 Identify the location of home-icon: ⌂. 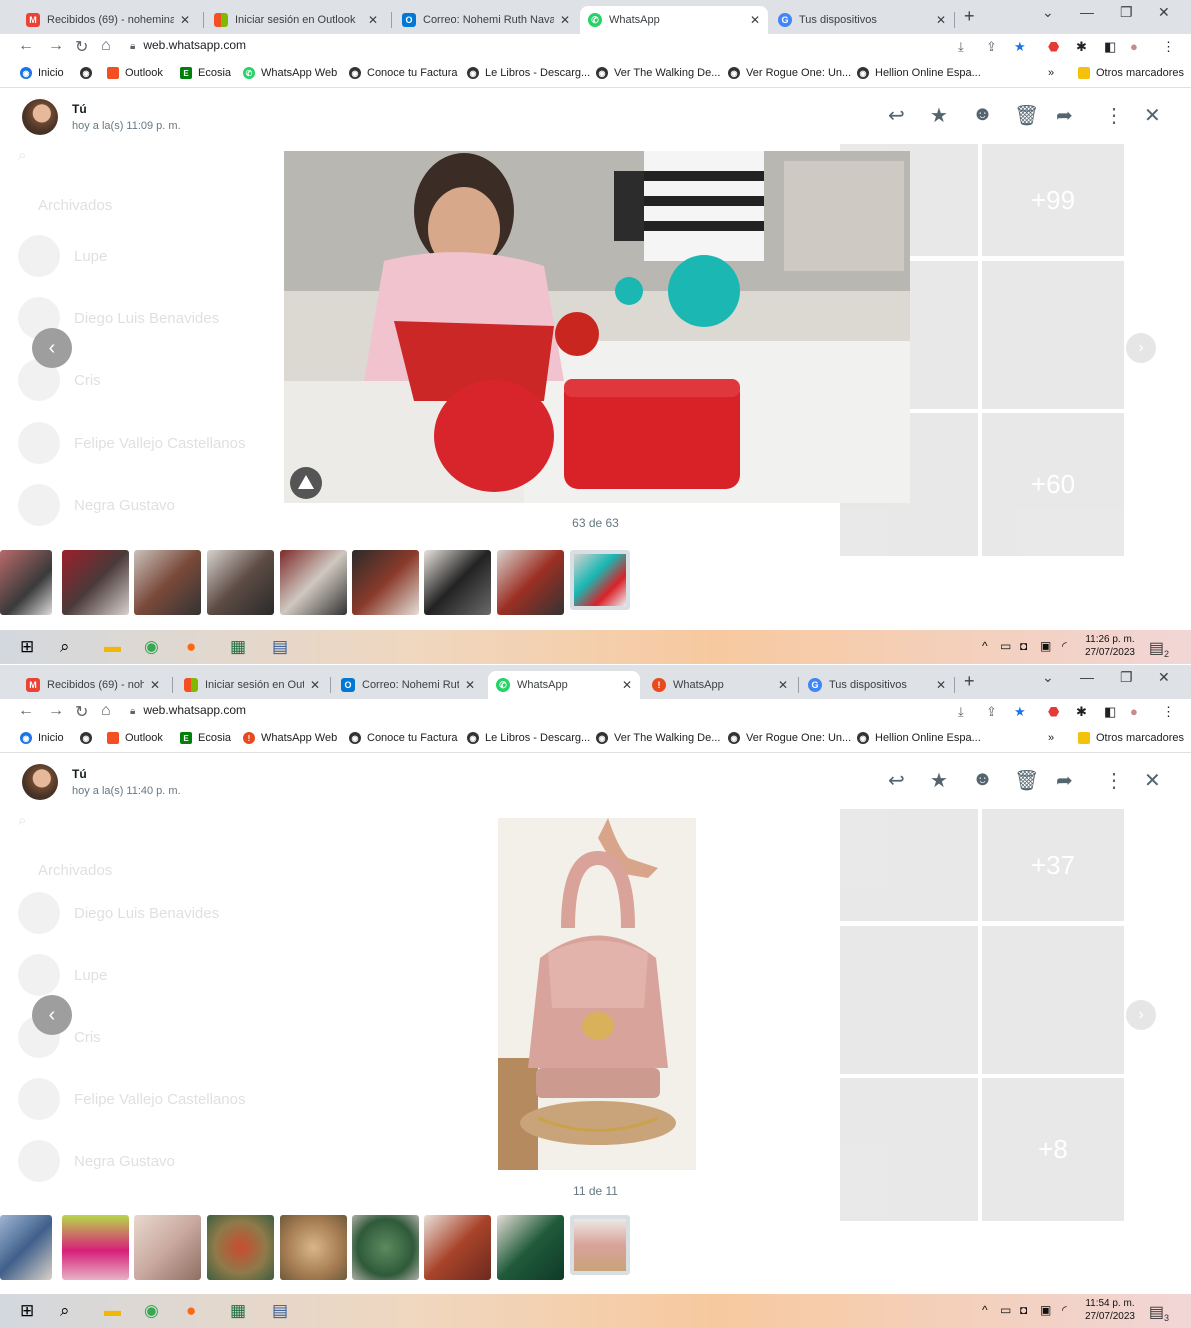
(106, 711).